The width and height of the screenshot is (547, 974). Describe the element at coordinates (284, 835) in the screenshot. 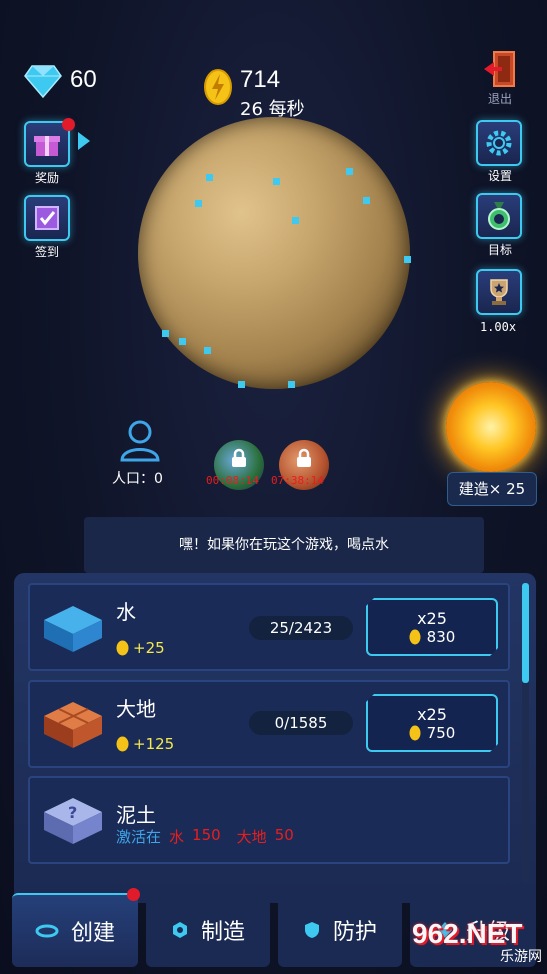

I see `requirement-value: 50` at that location.